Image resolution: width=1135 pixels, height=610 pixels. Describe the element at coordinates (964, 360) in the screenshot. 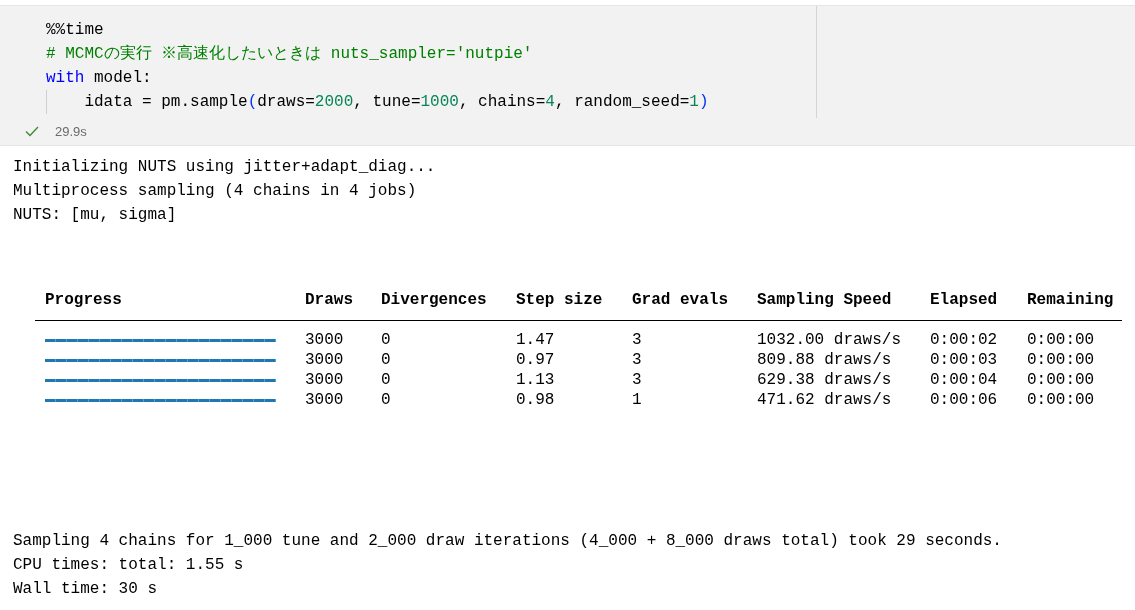

I see `table-cell: 0:00:03` at that location.